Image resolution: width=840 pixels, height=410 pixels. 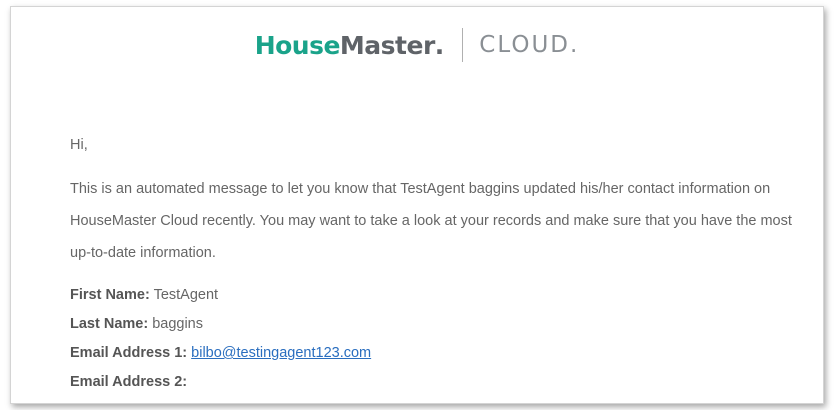 I want to click on email-link: bilbo@testingagent123.com, so click(x=281, y=353).